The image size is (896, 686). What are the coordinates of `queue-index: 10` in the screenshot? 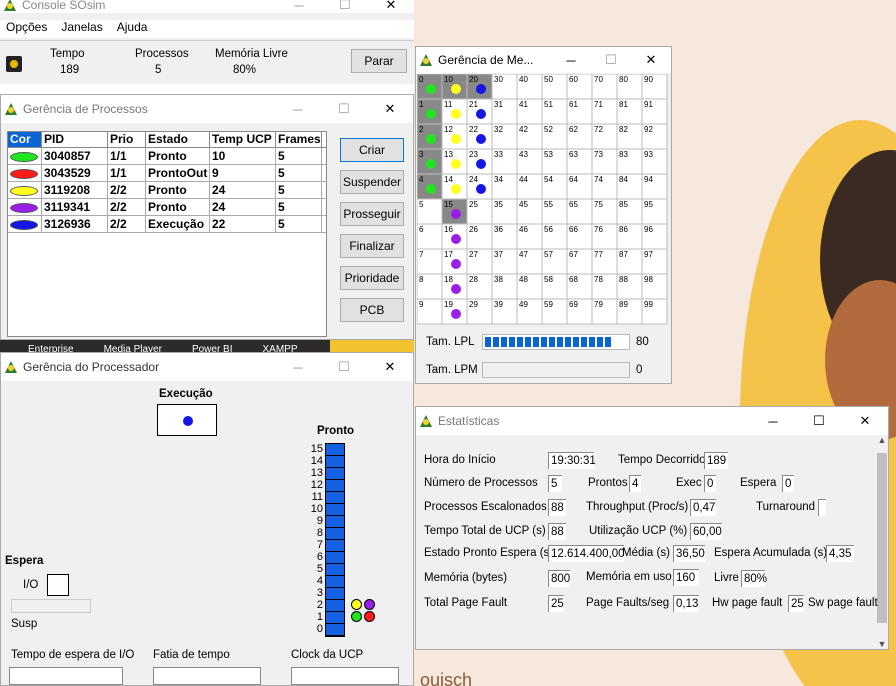 It's located at (316, 509).